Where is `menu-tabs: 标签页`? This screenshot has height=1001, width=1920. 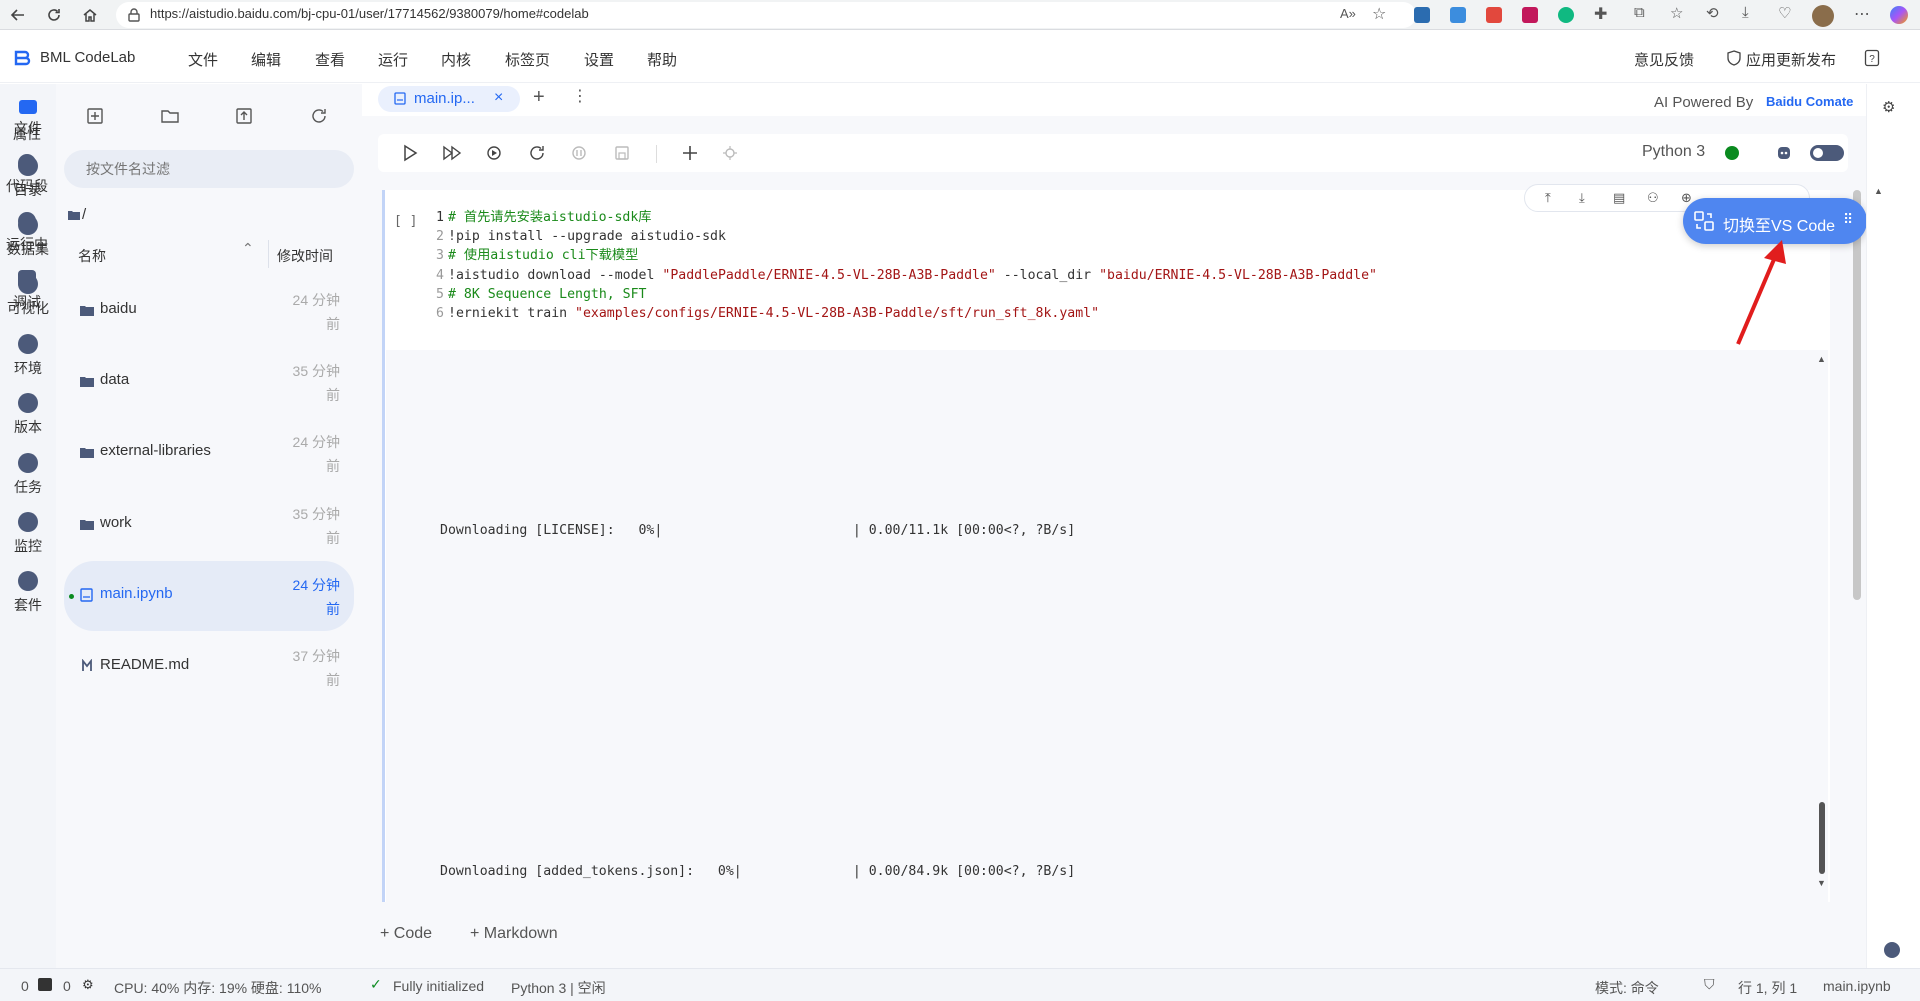 menu-tabs: 标签页 is located at coordinates (527, 59).